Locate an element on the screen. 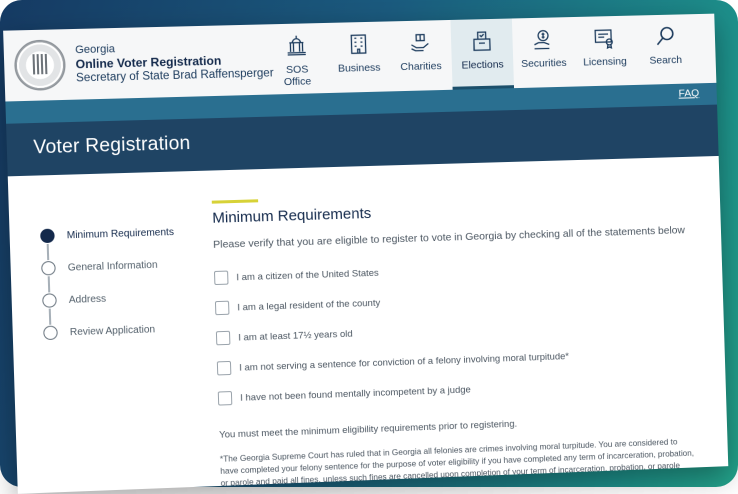 The height and width of the screenshot is (494, 738). resident-checkbox is located at coordinates (222, 308).